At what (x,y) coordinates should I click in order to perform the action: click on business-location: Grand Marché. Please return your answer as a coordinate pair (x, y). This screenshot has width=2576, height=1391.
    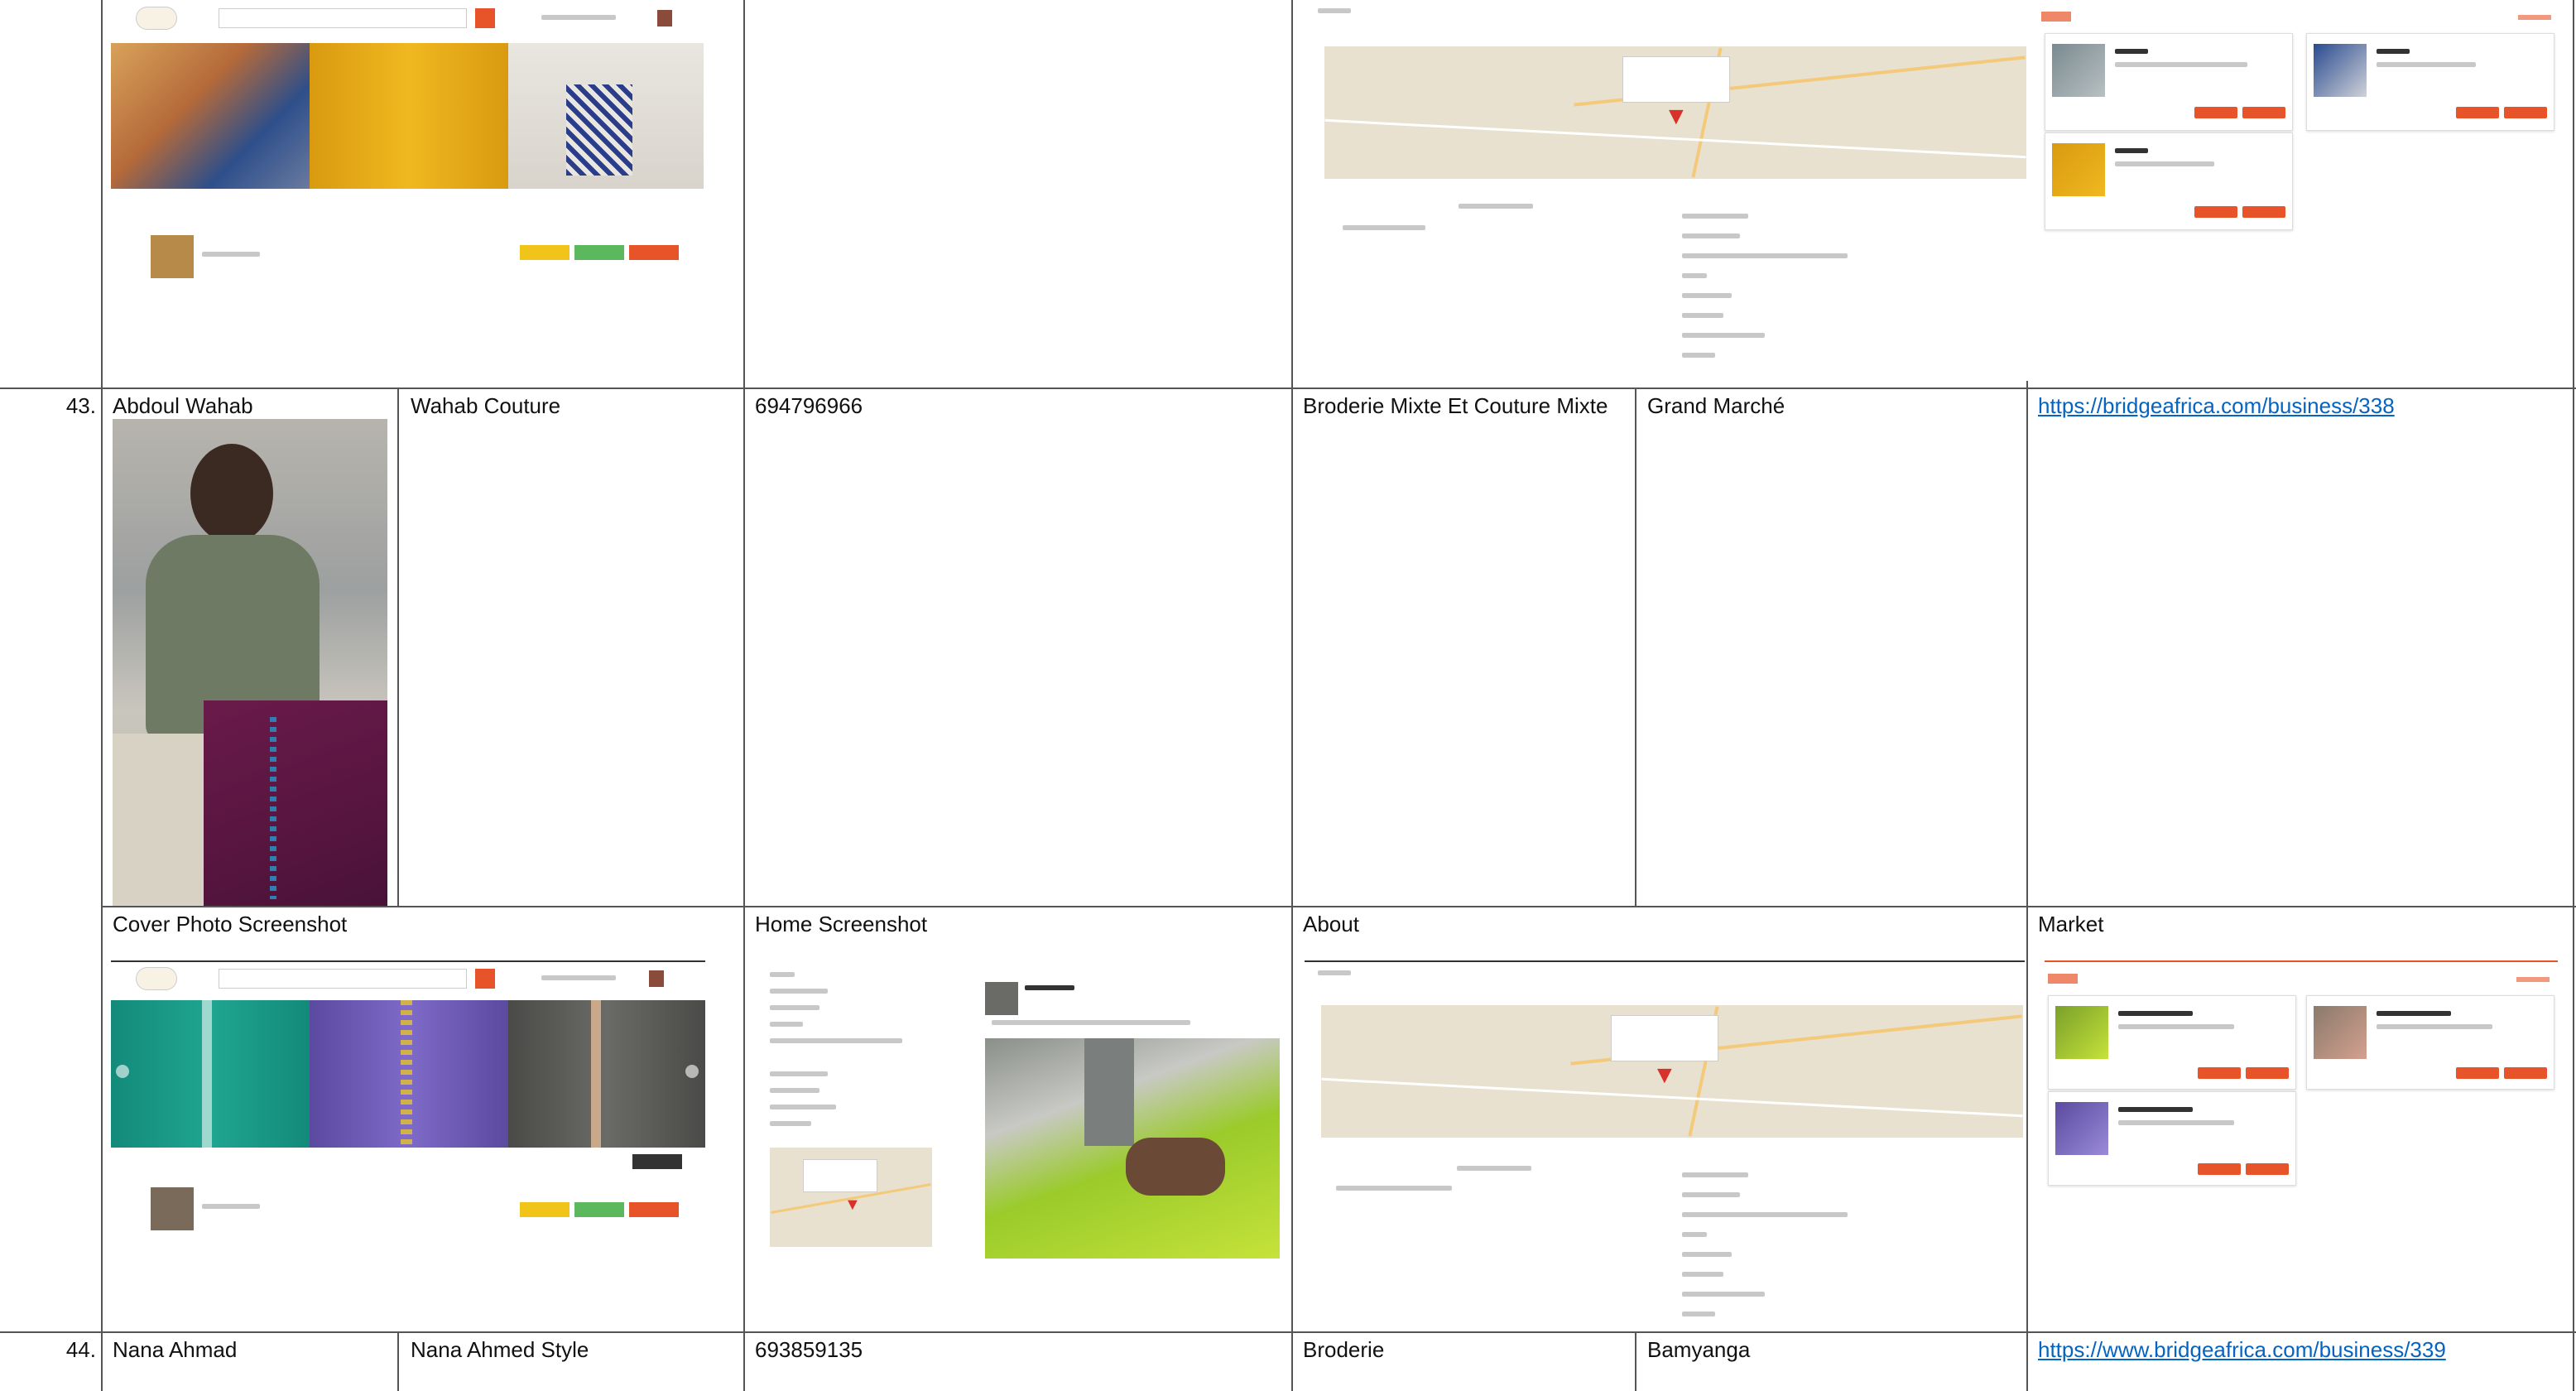
    Looking at the image, I should click on (1716, 405).